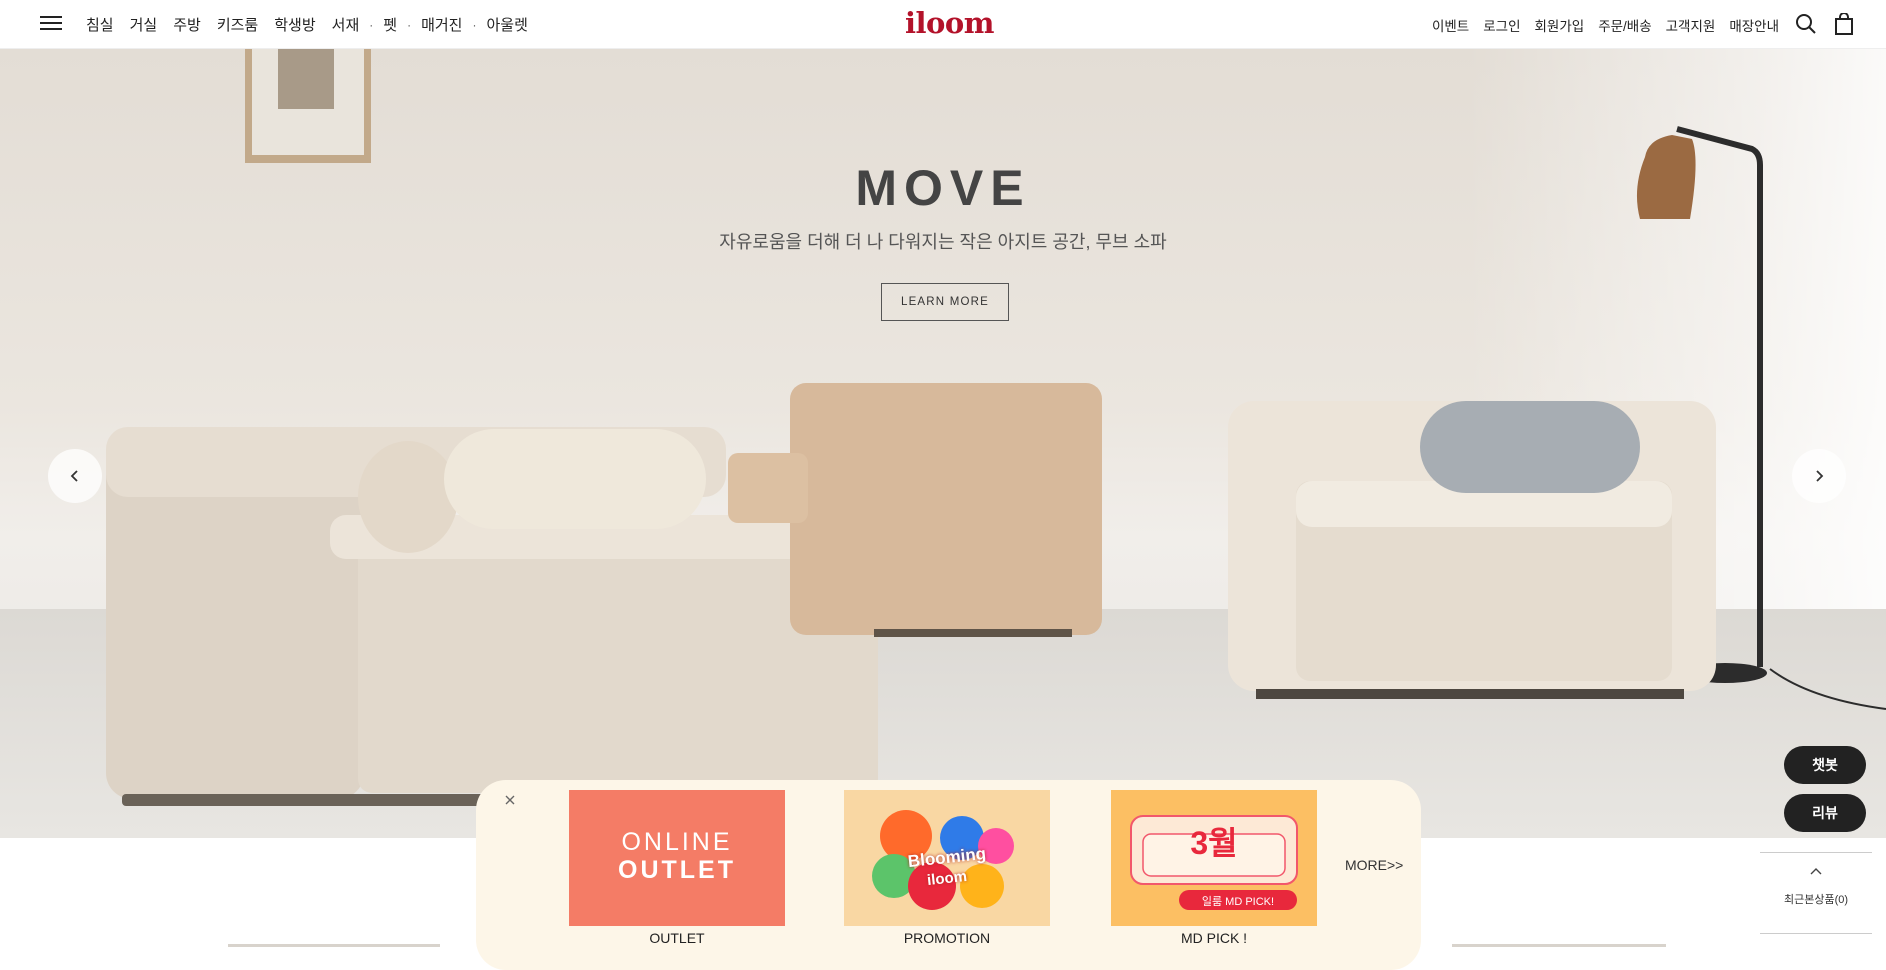 Image resolution: width=1886 pixels, height=970 pixels. I want to click on hero-title: MOVE, so click(943, 188).